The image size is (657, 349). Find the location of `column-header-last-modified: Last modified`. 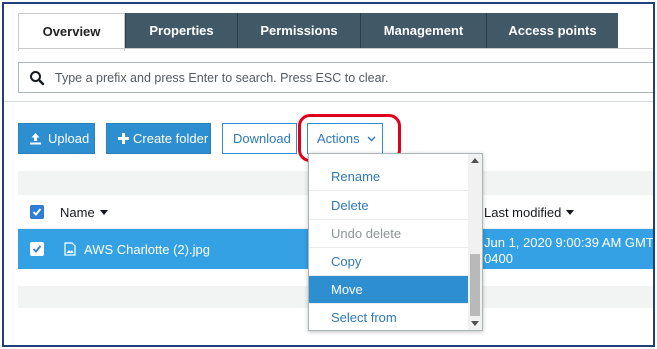

column-header-last-modified: Last modified is located at coordinates (529, 212).